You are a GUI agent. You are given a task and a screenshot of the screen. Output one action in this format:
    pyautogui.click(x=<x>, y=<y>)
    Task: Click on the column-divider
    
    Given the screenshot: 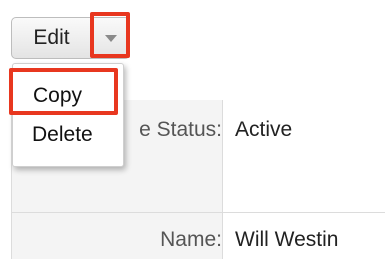 What is the action you would take?
    pyautogui.click(x=222, y=179)
    